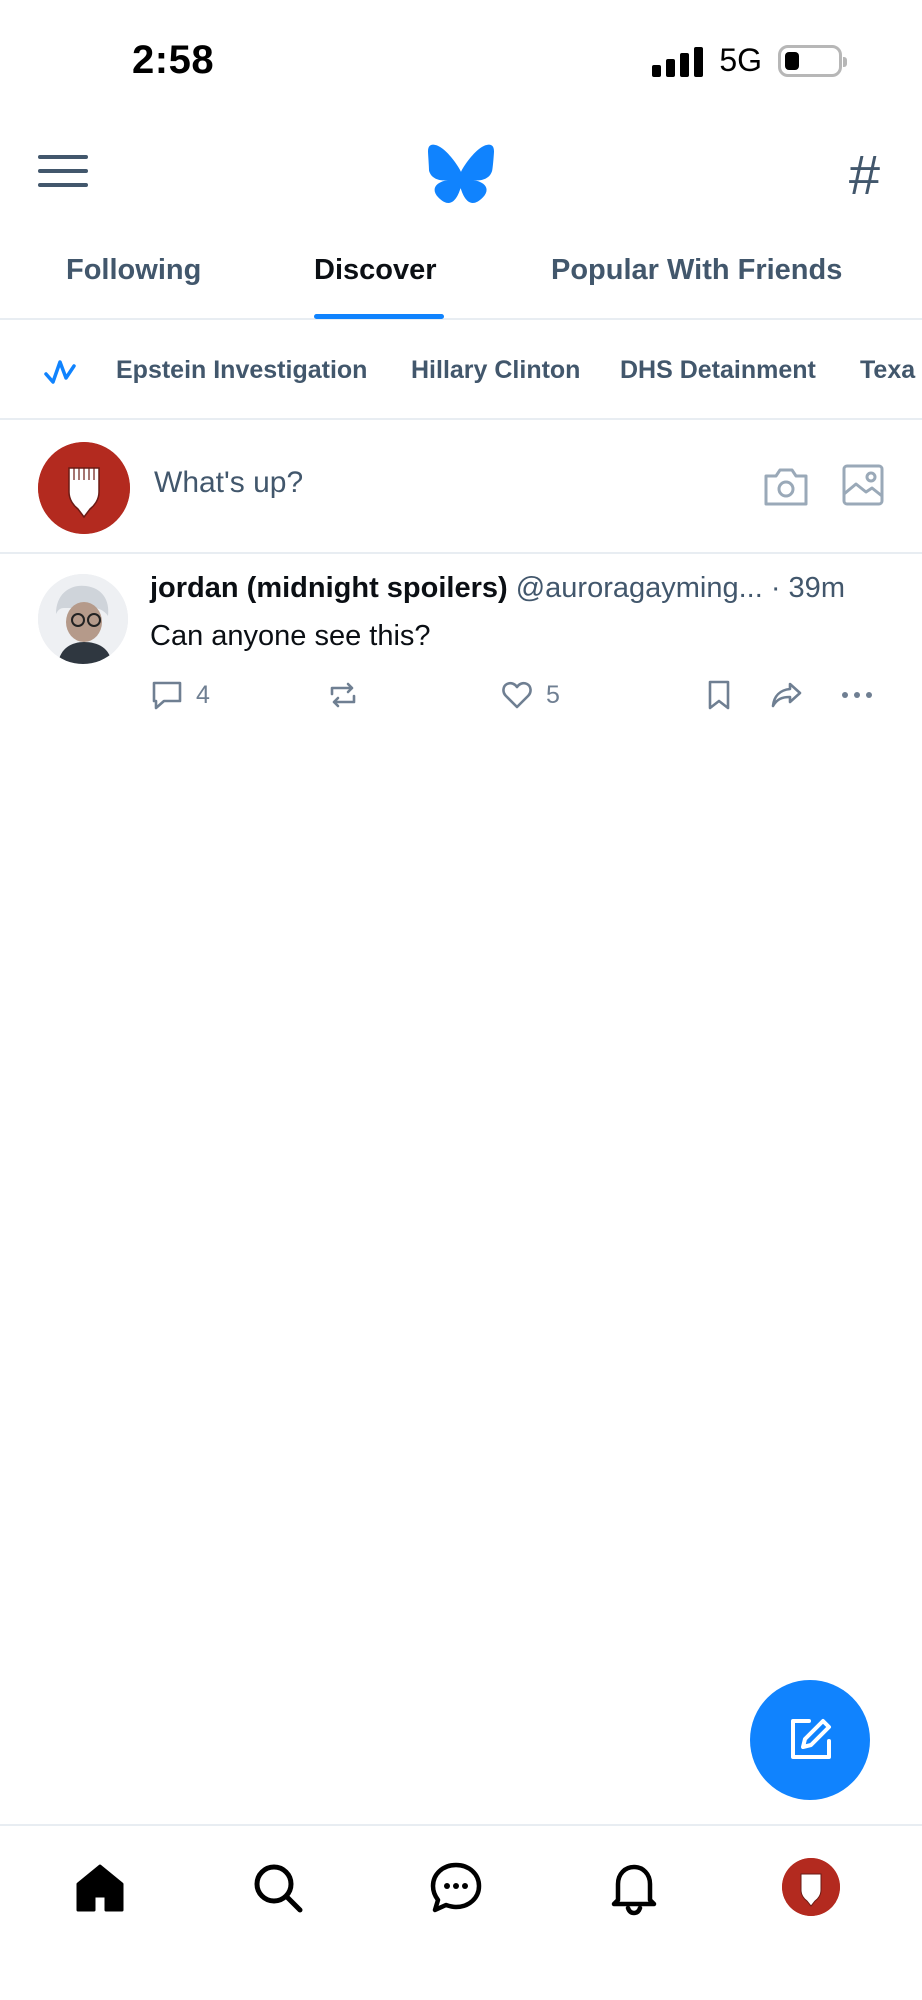 This screenshot has height=2000, width=922. I want to click on repost-icon, so click(343, 695).